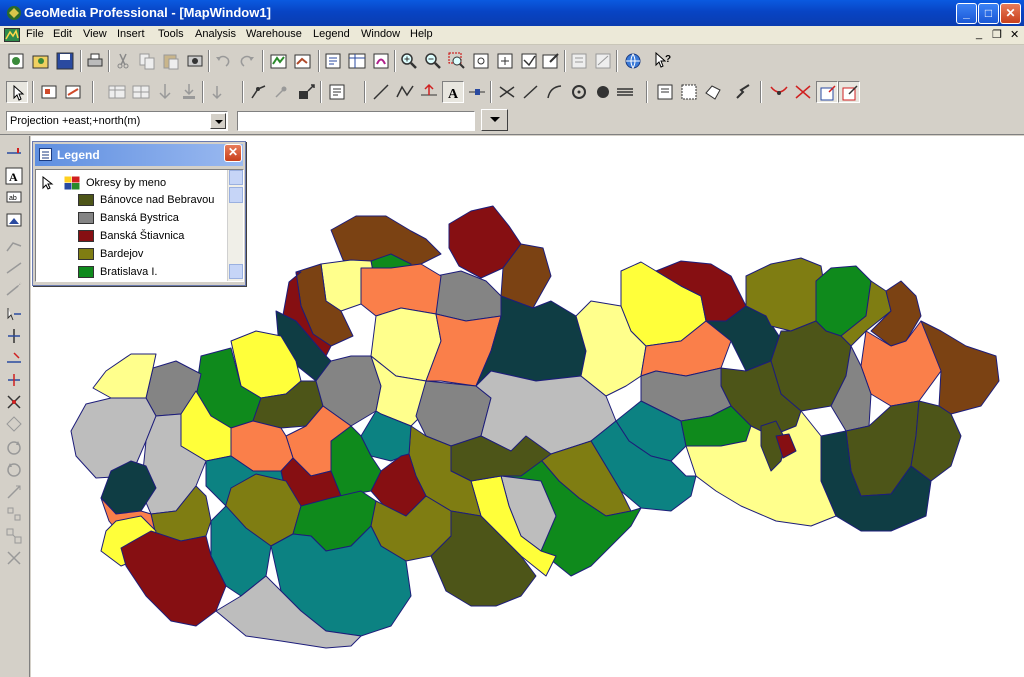  Describe the element at coordinates (481, 61) in the screenshot. I see `fit-all-icon` at that location.